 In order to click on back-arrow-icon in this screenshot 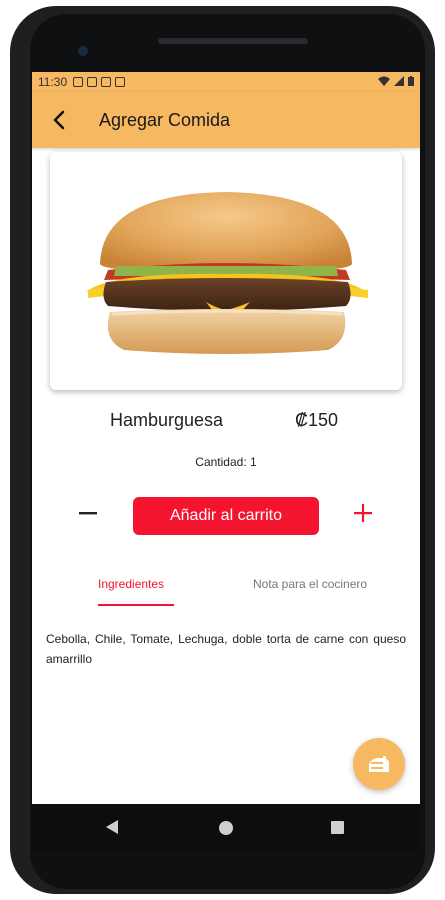, I will do `click(60, 120)`.